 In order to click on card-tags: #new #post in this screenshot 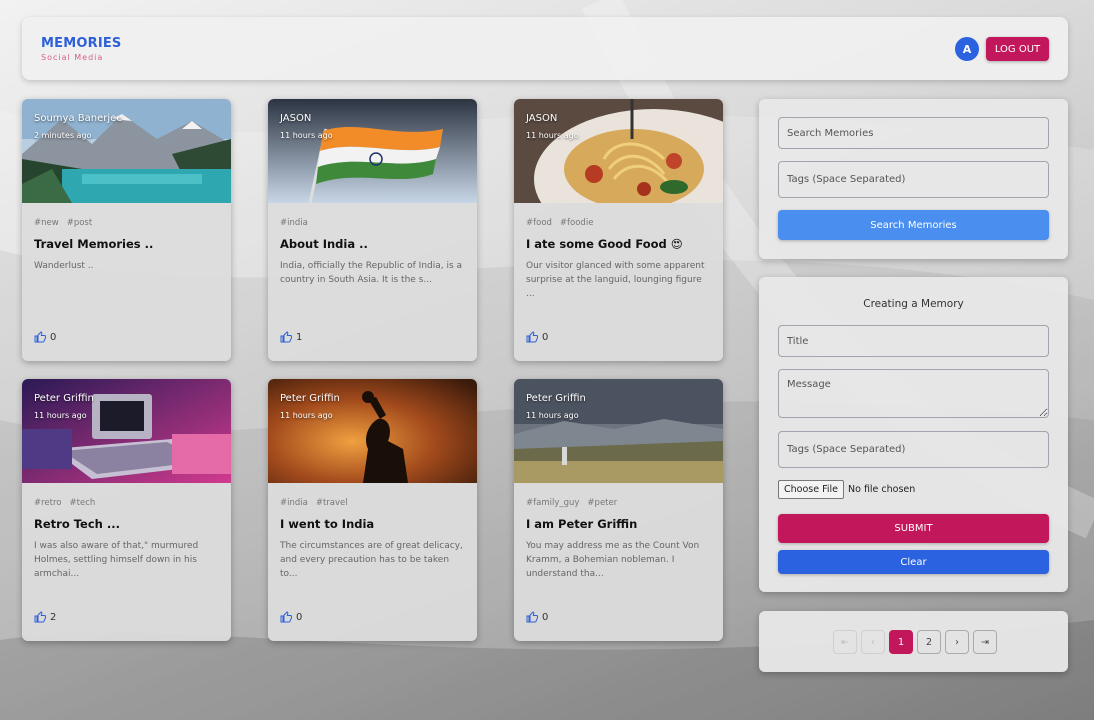, I will do `click(67, 223)`.